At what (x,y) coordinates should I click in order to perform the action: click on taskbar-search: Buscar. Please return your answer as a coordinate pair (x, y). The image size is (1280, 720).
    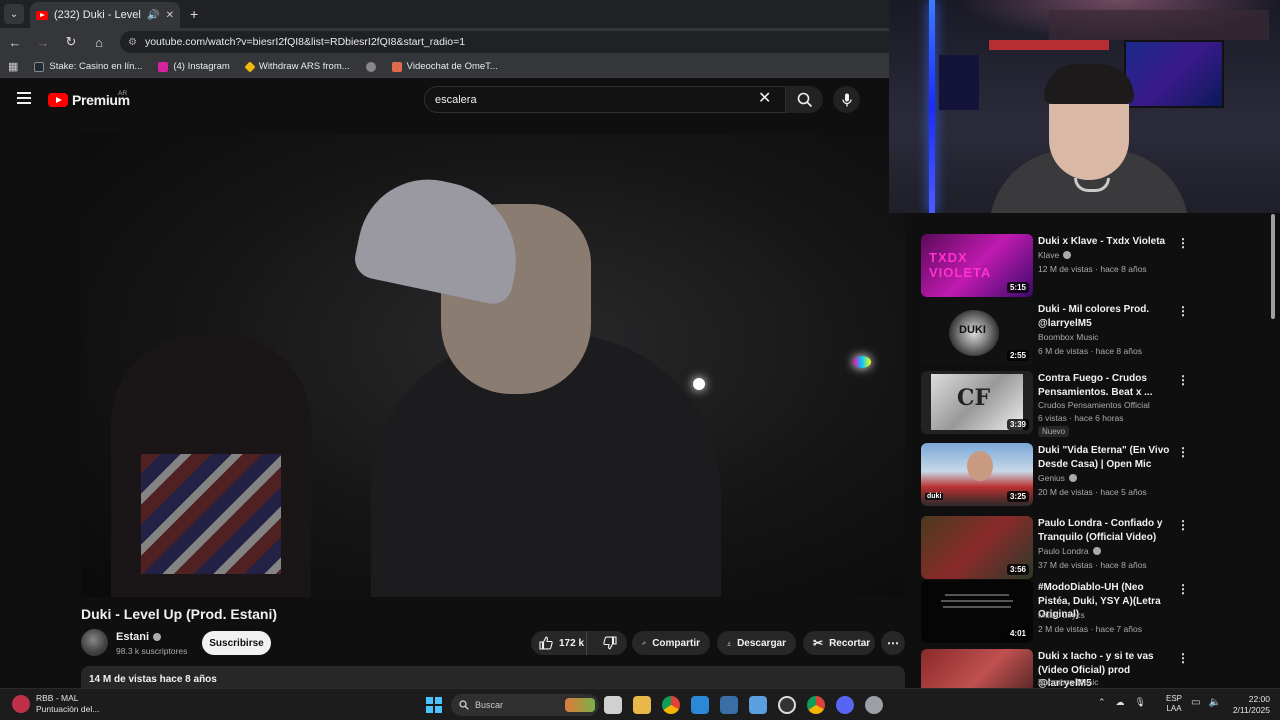
    Looking at the image, I should click on (525, 705).